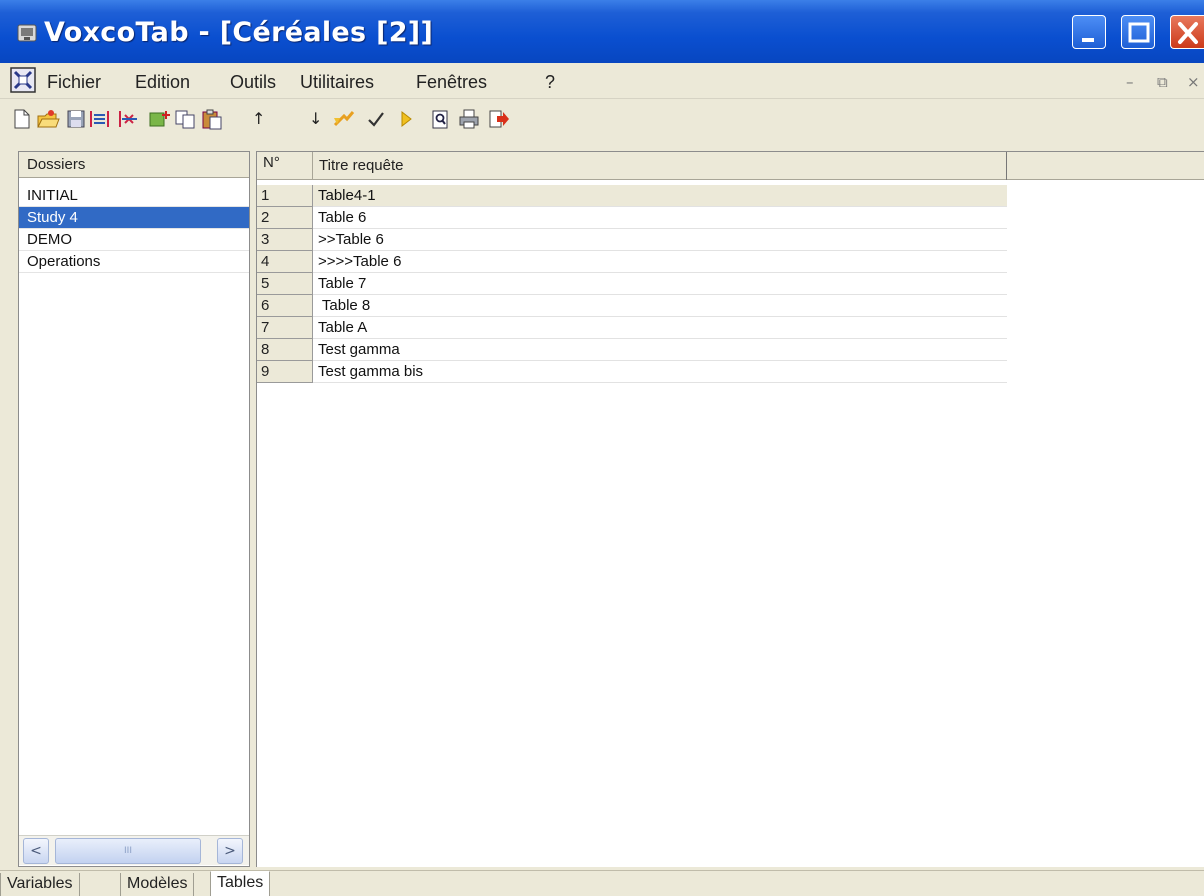 The image size is (1204, 896). I want to click on document-icon, so click(23, 80).